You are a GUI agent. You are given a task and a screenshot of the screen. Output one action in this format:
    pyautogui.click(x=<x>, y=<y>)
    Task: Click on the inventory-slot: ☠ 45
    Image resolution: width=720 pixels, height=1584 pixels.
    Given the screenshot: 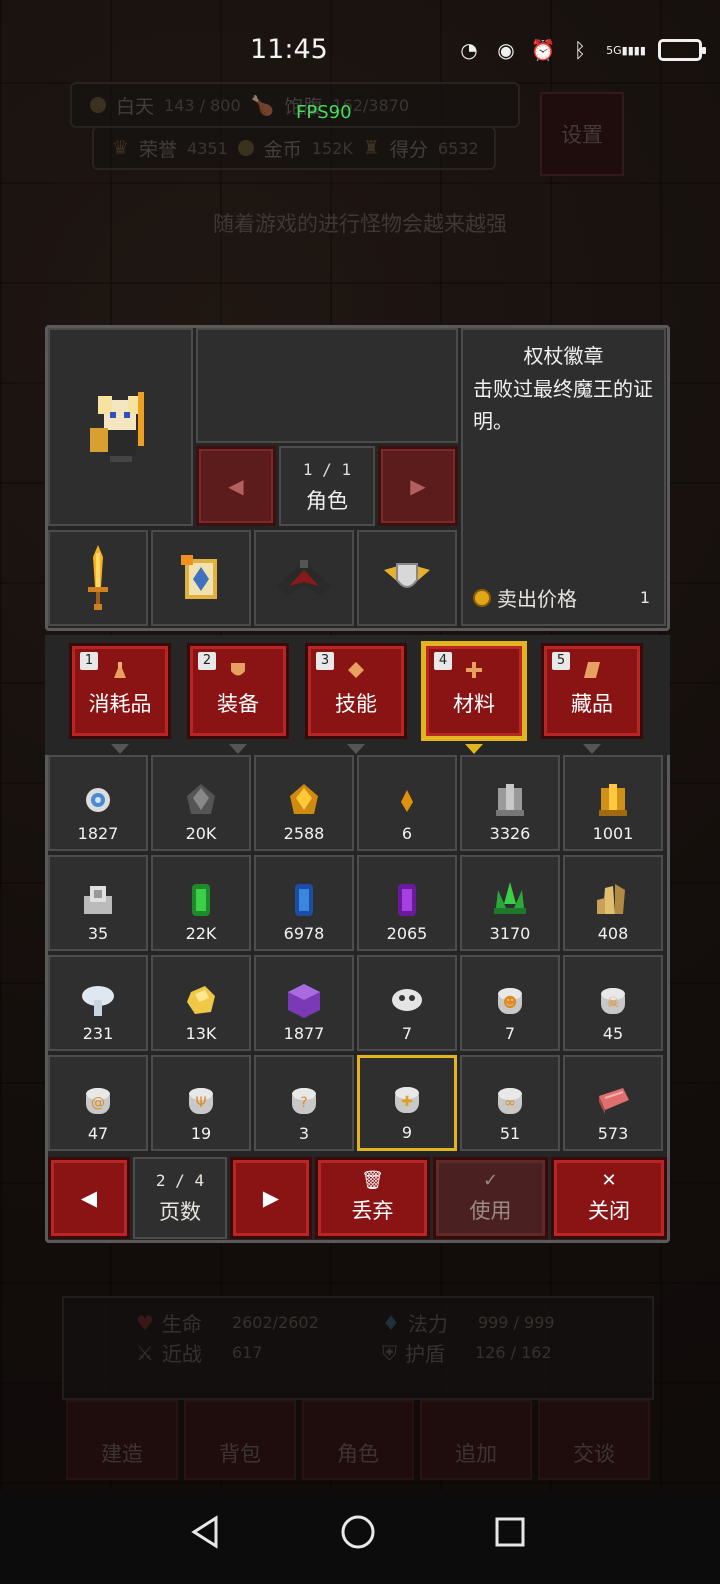 What is the action you would take?
    pyautogui.click(x=613, y=1003)
    